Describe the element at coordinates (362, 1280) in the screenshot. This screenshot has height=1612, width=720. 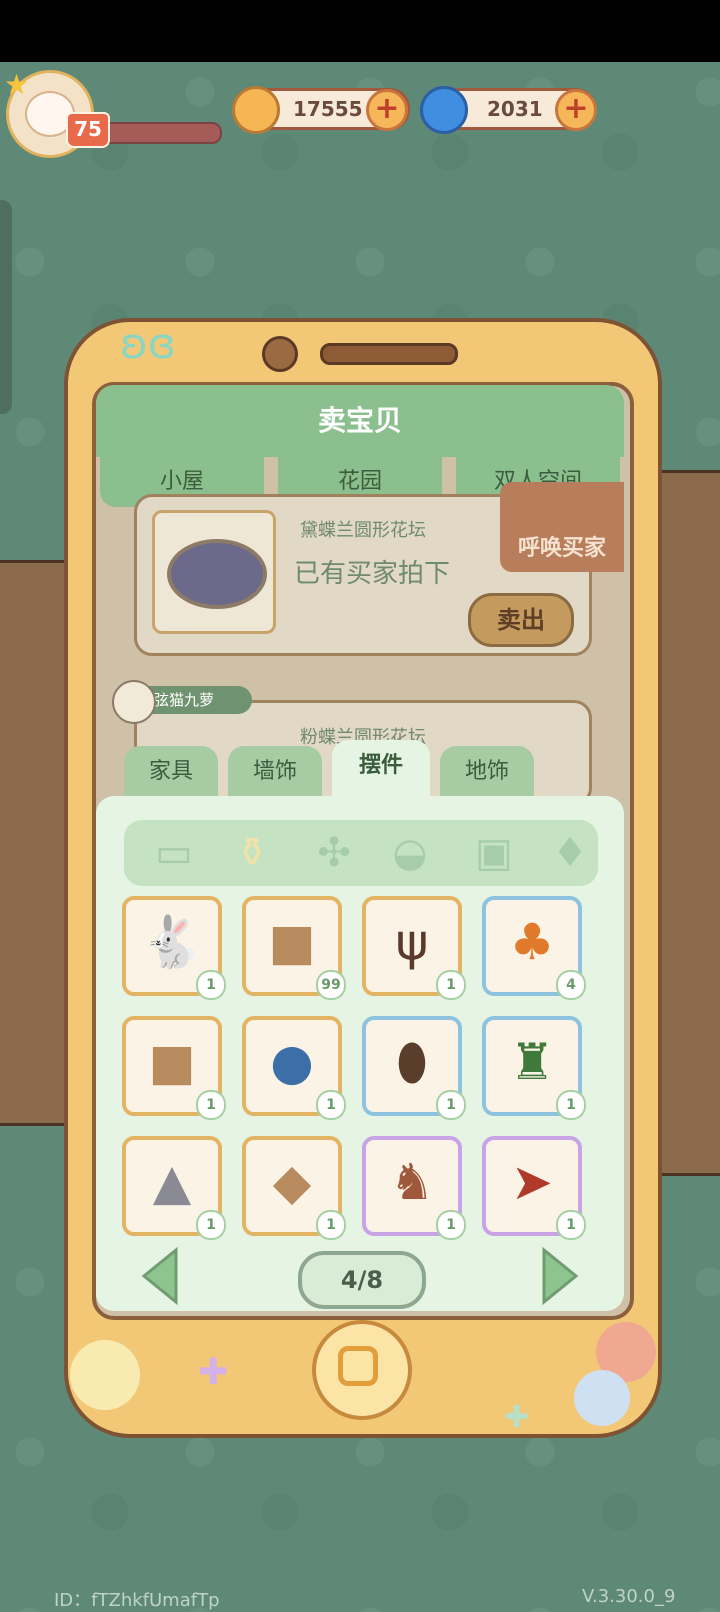
I see `page-indicator: 4/8` at that location.